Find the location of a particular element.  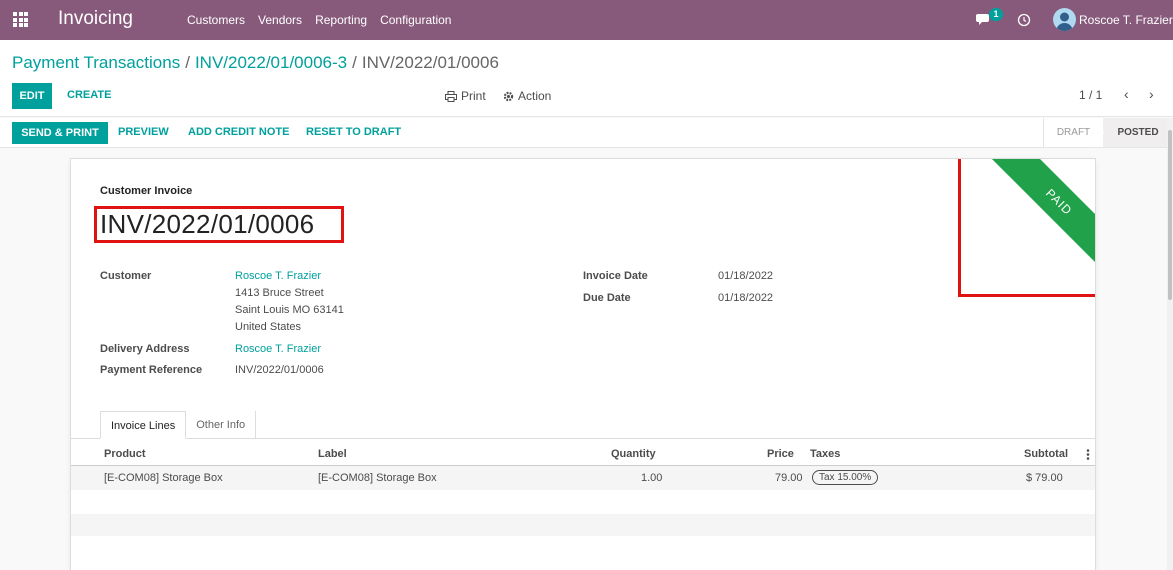

breadcrumb-root: Payment Transactions is located at coordinates (96, 62).